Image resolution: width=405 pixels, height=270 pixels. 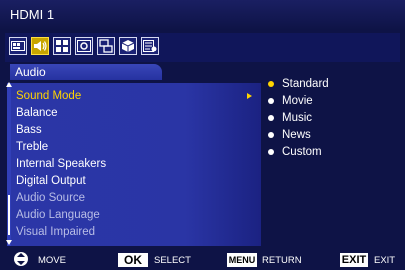 I want to click on menu-item-audio-source: Audio Source, so click(x=138, y=198).